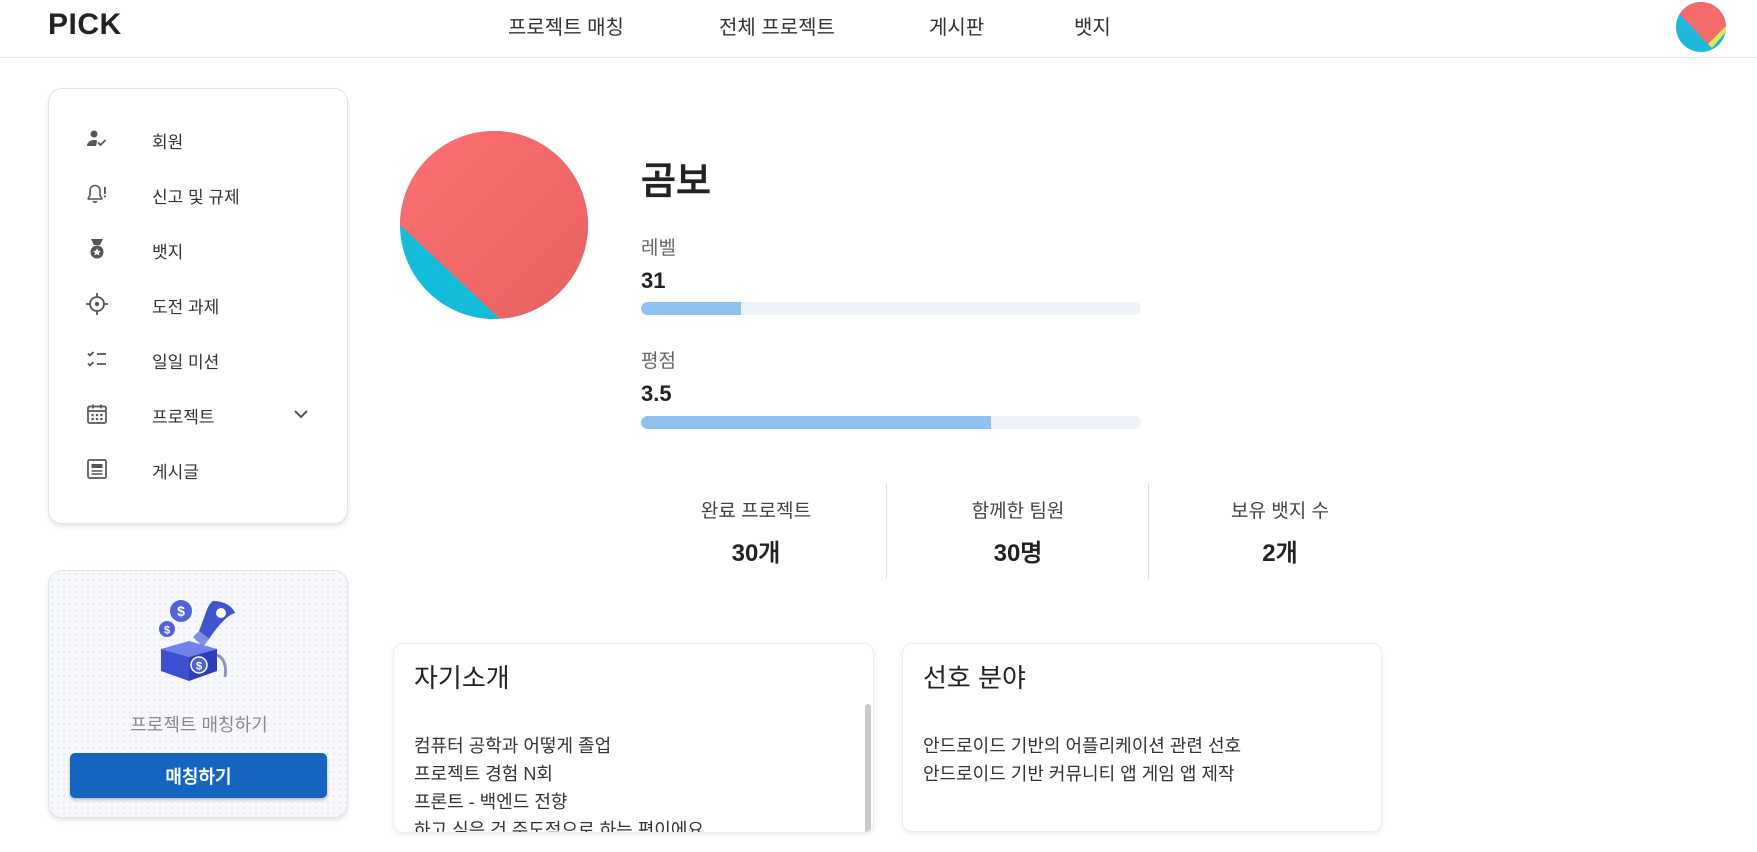  Describe the element at coordinates (85, 25) in the screenshot. I see `app-logo: PICK` at that location.